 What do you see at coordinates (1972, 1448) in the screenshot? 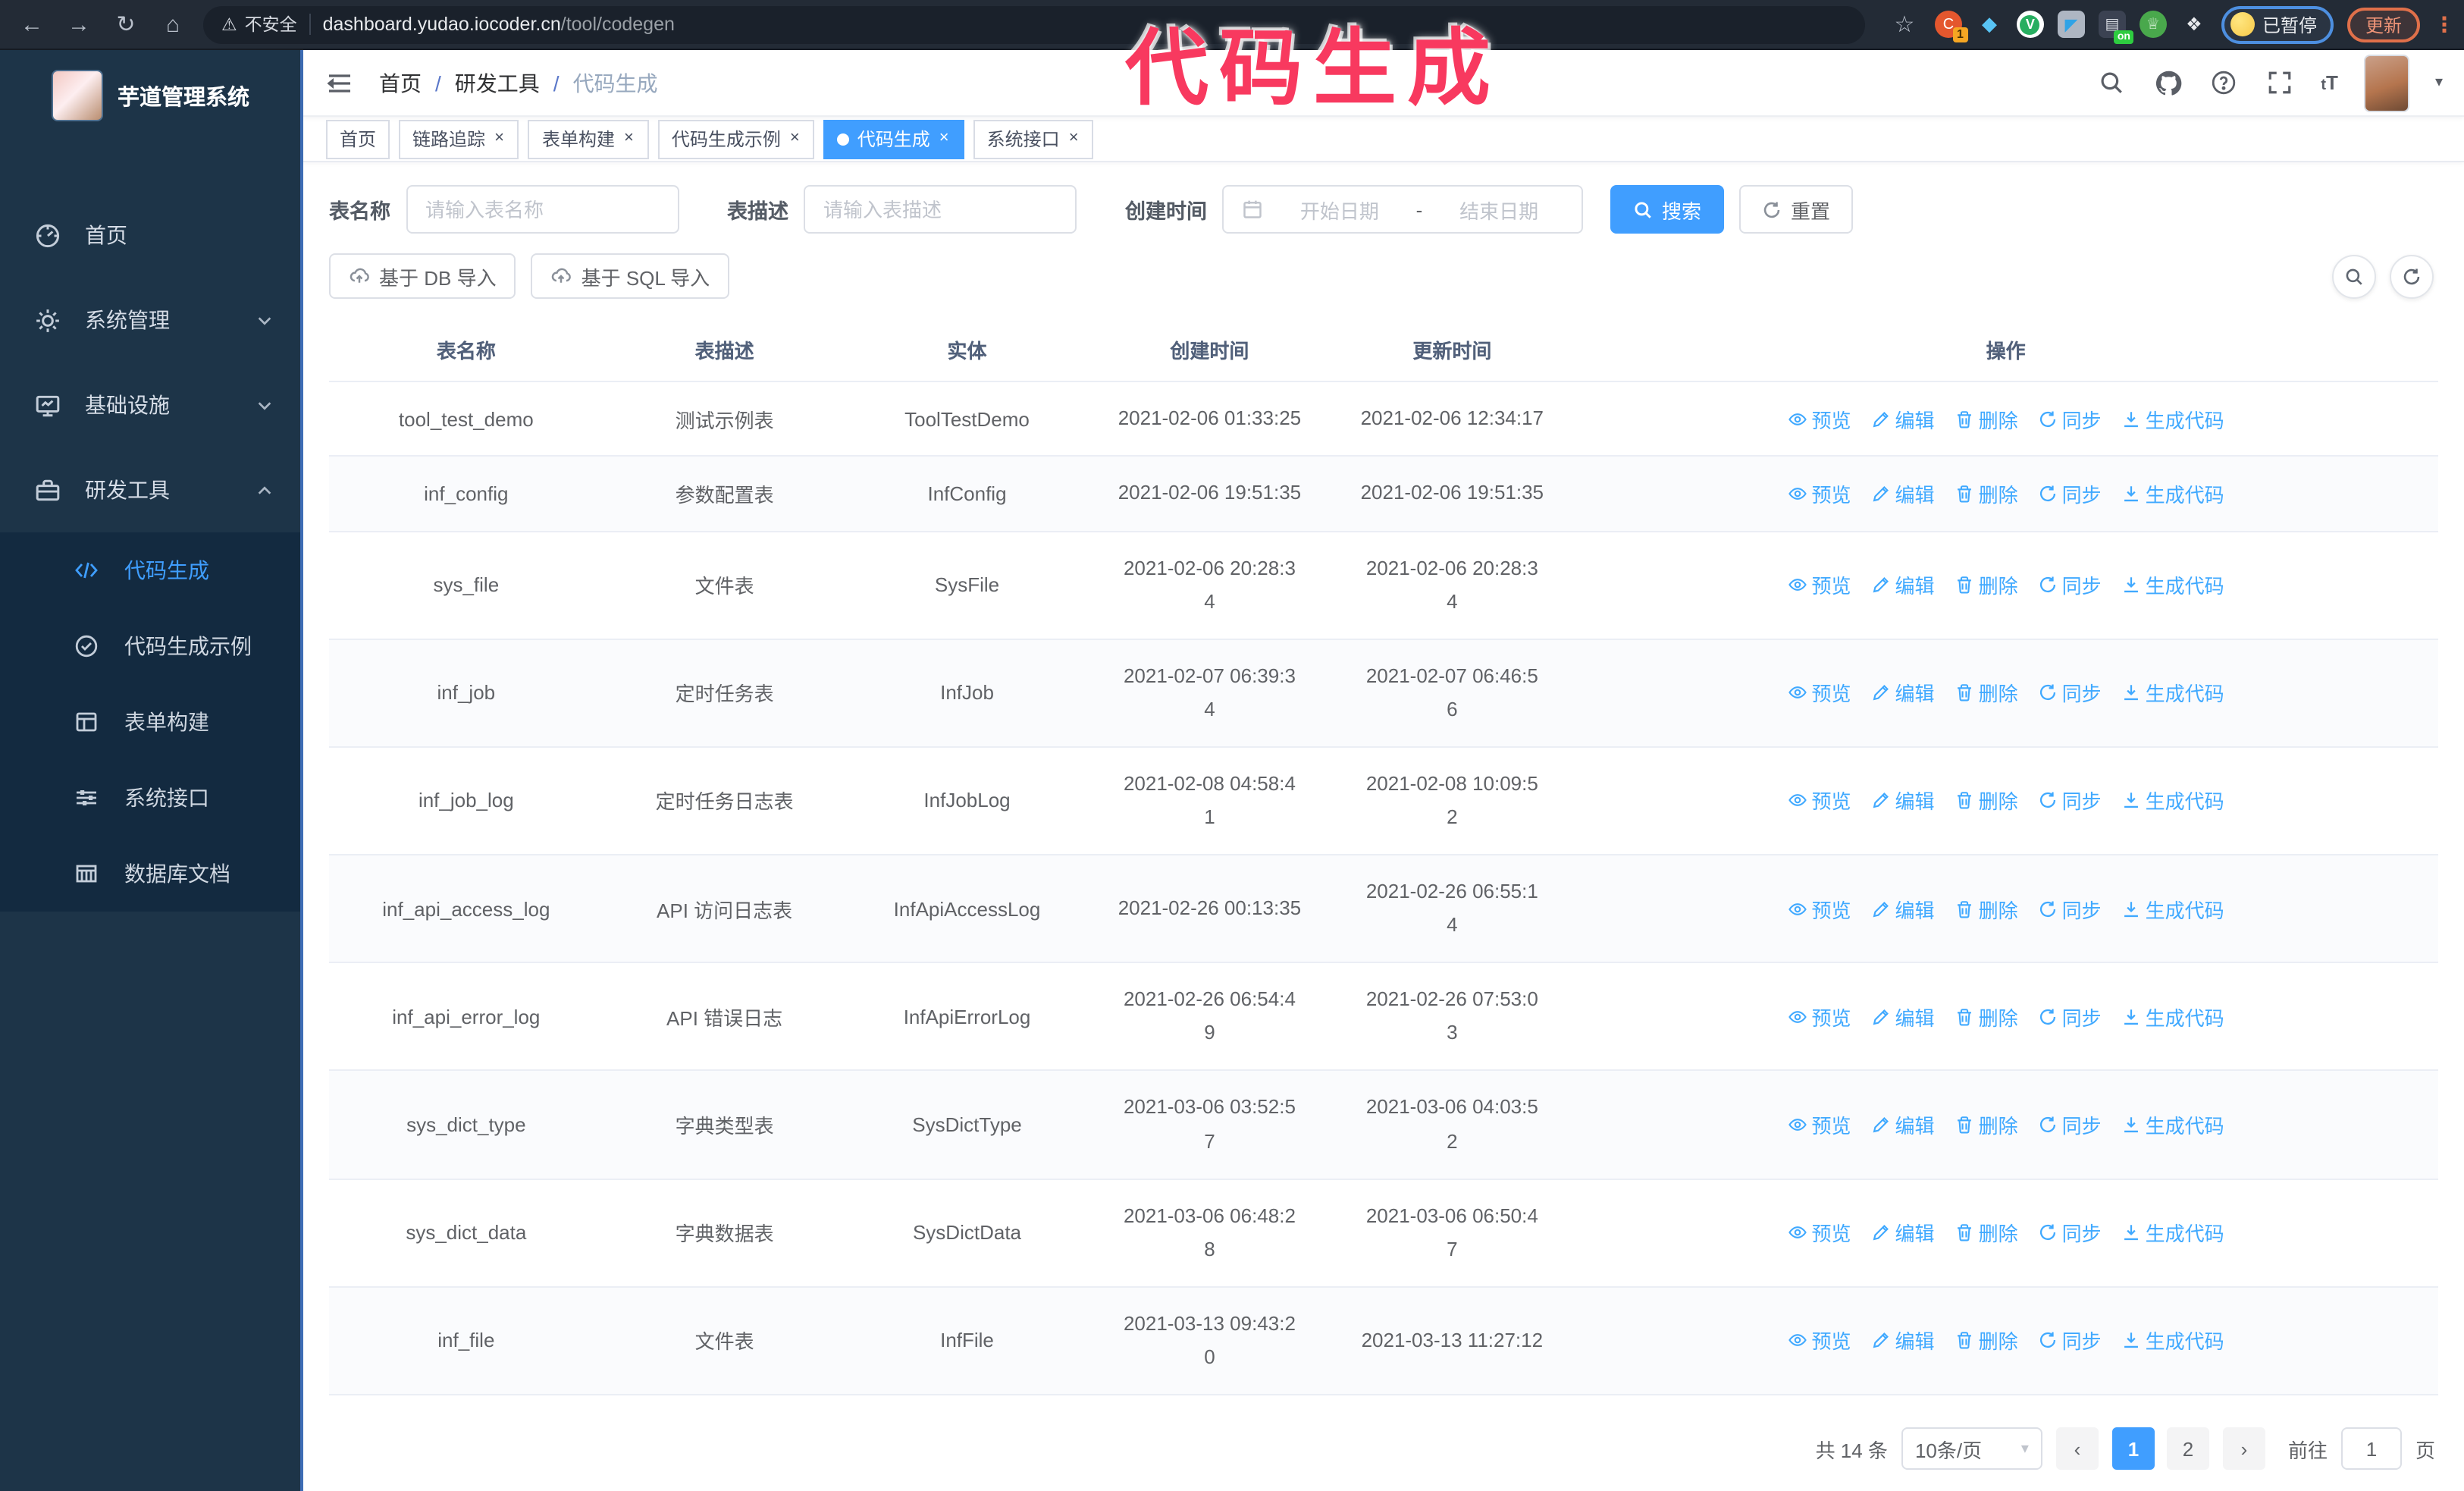
I see `page-size-select: 10条/页 ▾` at bounding box center [1972, 1448].